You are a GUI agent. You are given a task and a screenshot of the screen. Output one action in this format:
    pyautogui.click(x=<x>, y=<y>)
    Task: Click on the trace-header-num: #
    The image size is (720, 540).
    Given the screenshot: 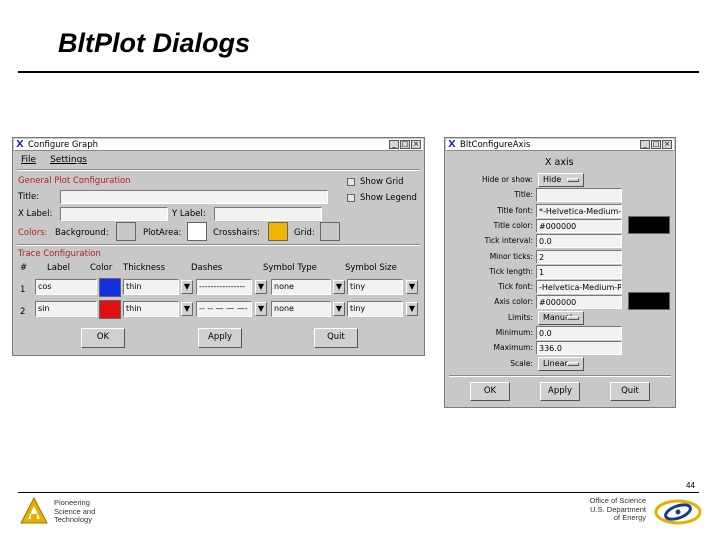 What is the action you would take?
    pyautogui.click(x=24, y=268)
    